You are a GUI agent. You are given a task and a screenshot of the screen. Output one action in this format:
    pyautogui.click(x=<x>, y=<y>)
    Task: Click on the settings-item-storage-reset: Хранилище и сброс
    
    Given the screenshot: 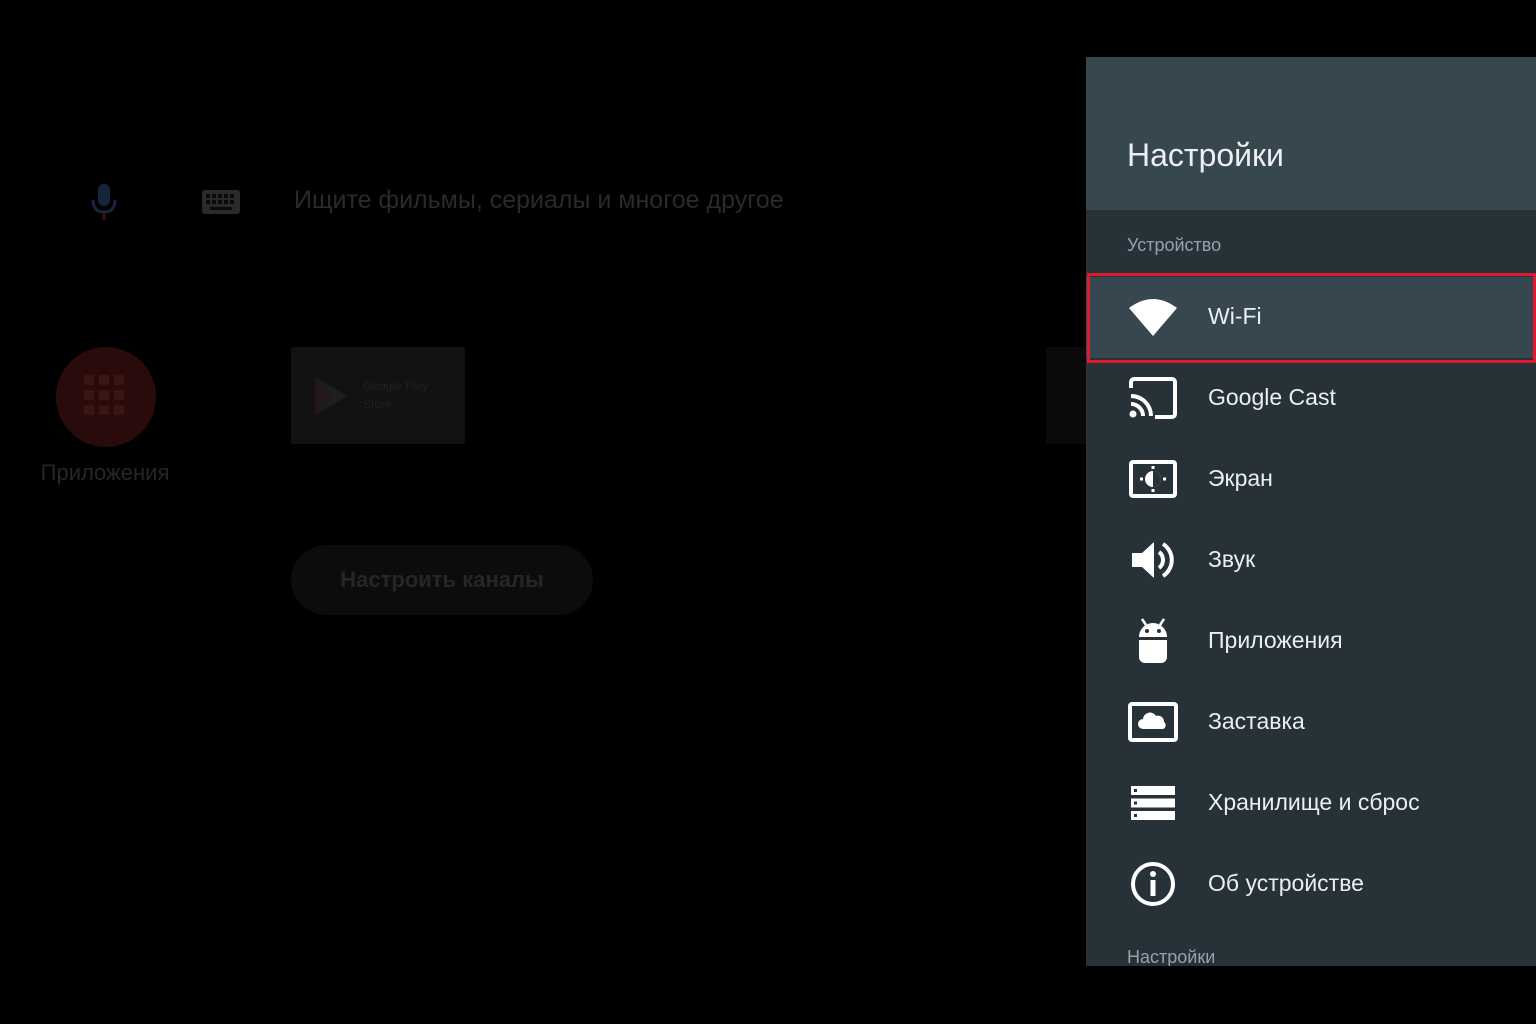 What is the action you would take?
    pyautogui.click(x=1311, y=803)
    